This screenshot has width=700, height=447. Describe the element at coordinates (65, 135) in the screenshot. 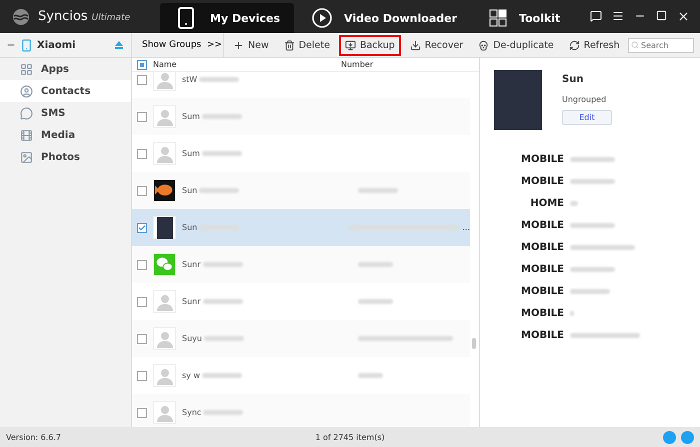

I see `sidebar-item: Media` at that location.